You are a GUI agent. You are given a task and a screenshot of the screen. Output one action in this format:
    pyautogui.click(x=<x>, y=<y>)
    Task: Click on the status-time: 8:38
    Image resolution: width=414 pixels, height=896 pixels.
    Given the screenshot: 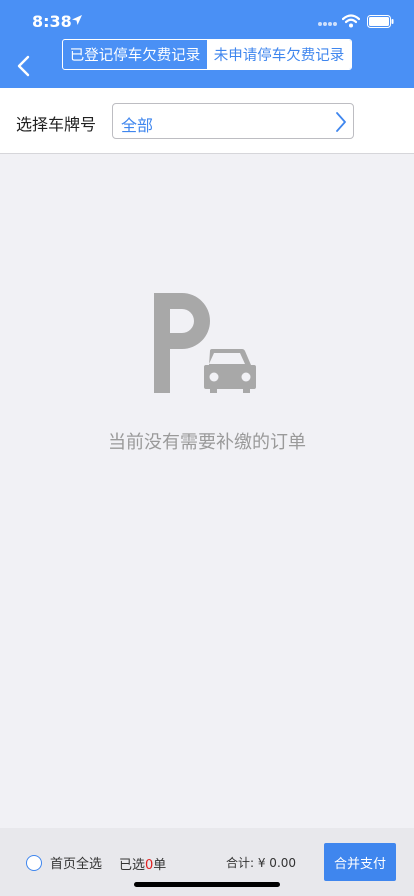 What is the action you would take?
    pyautogui.click(x=52, y=21)
    